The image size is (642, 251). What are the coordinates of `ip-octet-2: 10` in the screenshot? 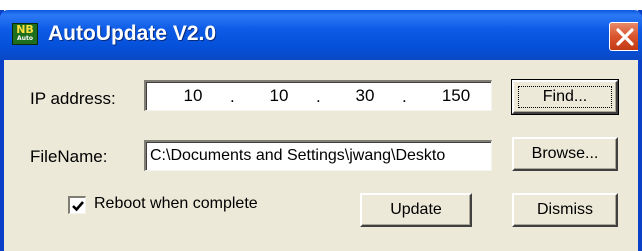 It's located at (279, 96).